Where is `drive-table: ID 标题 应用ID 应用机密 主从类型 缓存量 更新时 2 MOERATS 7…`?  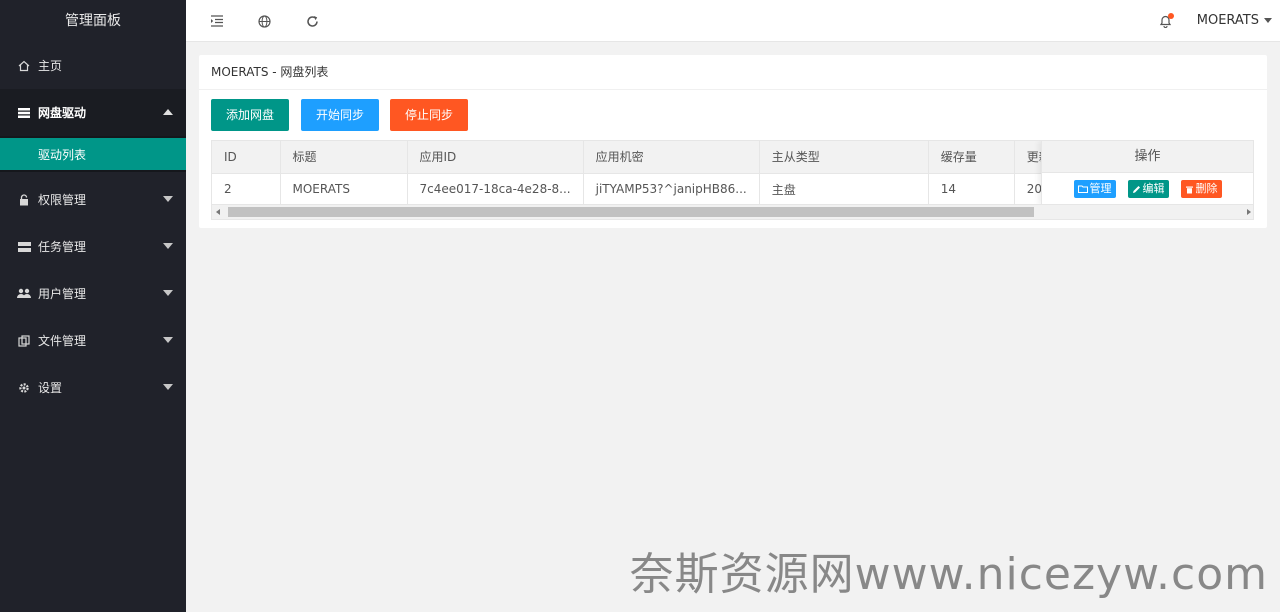 drive-table: ID 标题 应用ID 应用机密 主从类型 缓存量 更新时 2 MOERATS 7… is located at coordinates (732, 180).